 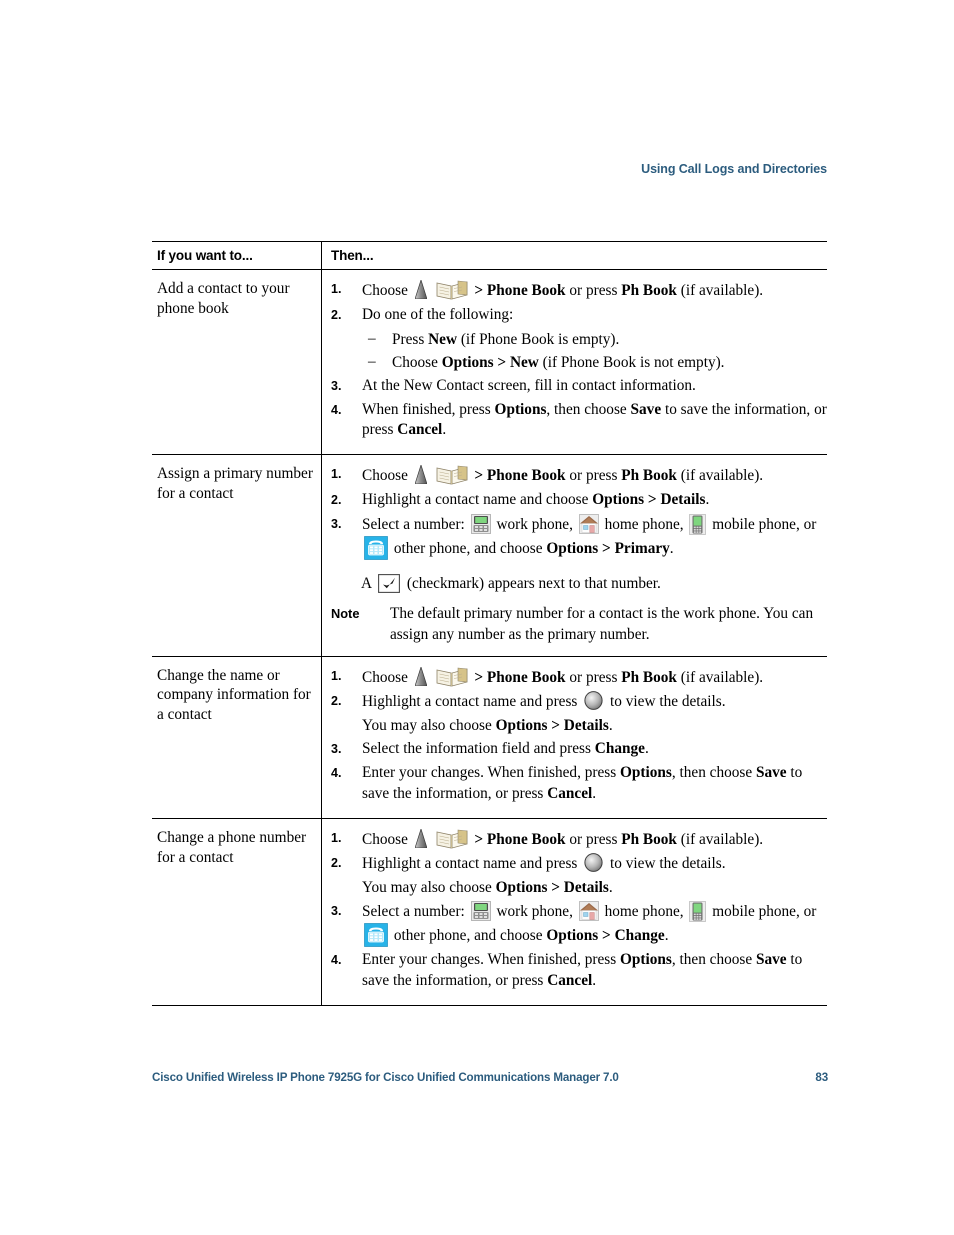 I want to click on home-phone-icon, so click(x=588, y=523).